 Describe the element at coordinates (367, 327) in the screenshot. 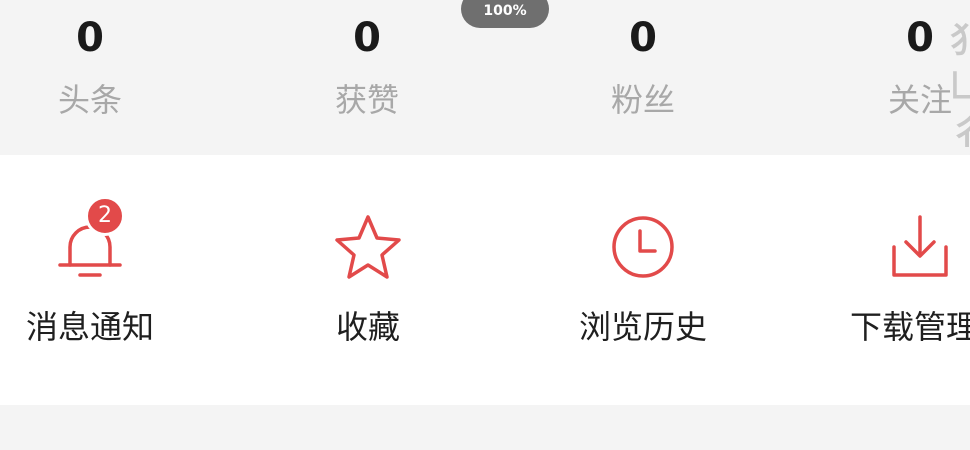

I see `tool-label: 收藏` at that location.